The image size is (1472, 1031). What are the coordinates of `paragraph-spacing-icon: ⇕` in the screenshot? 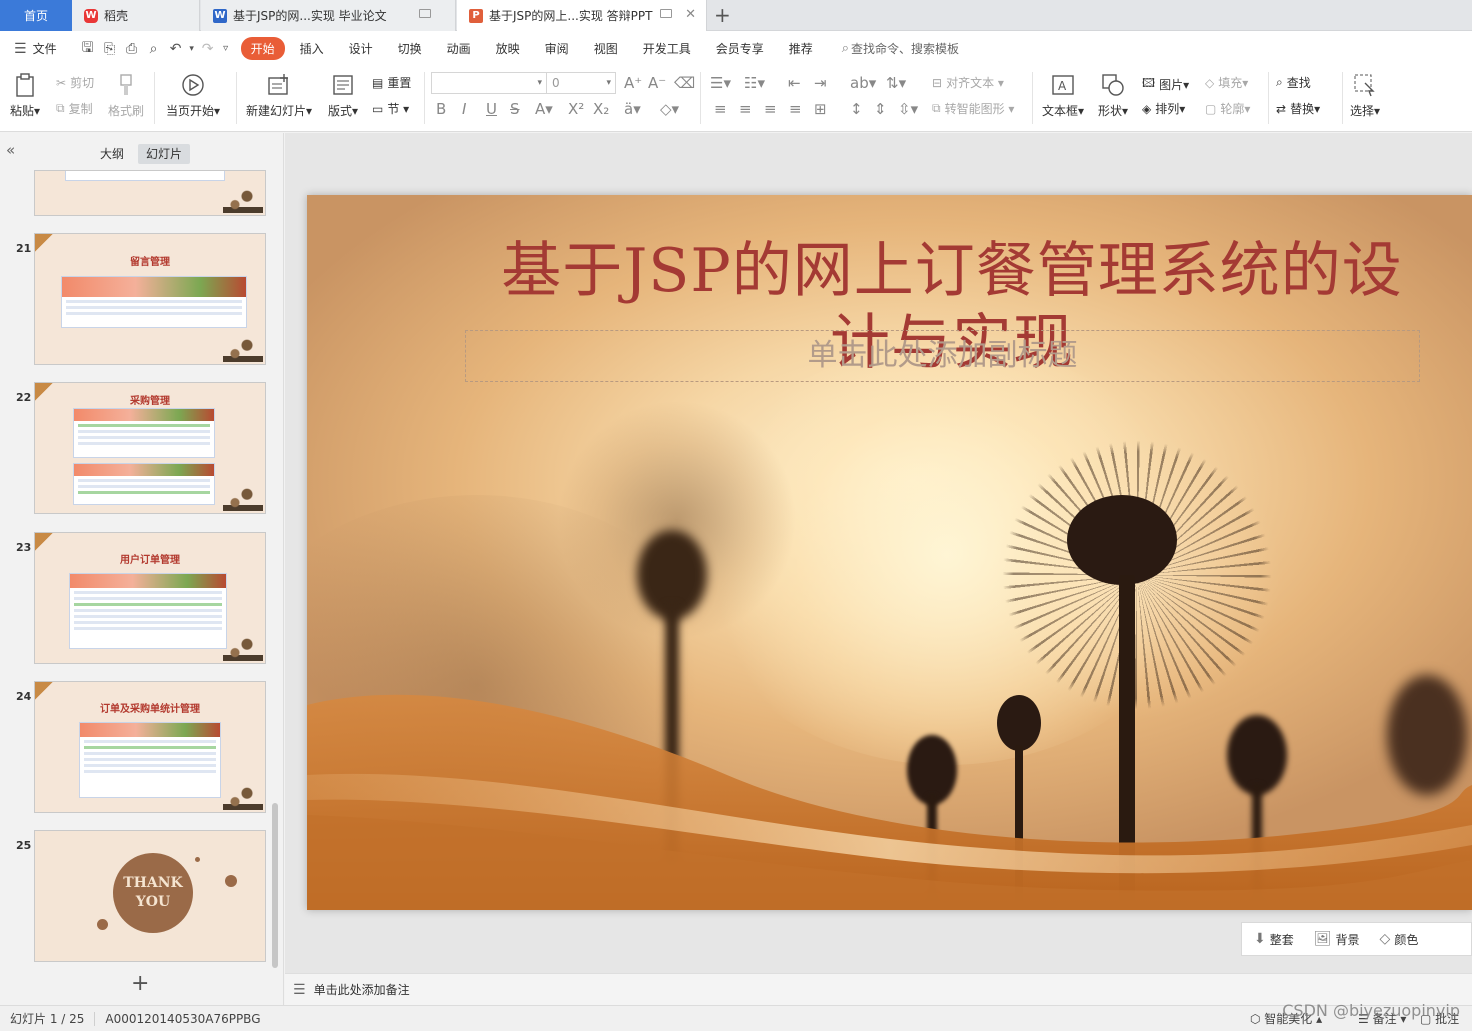 It's located at (880, 109).